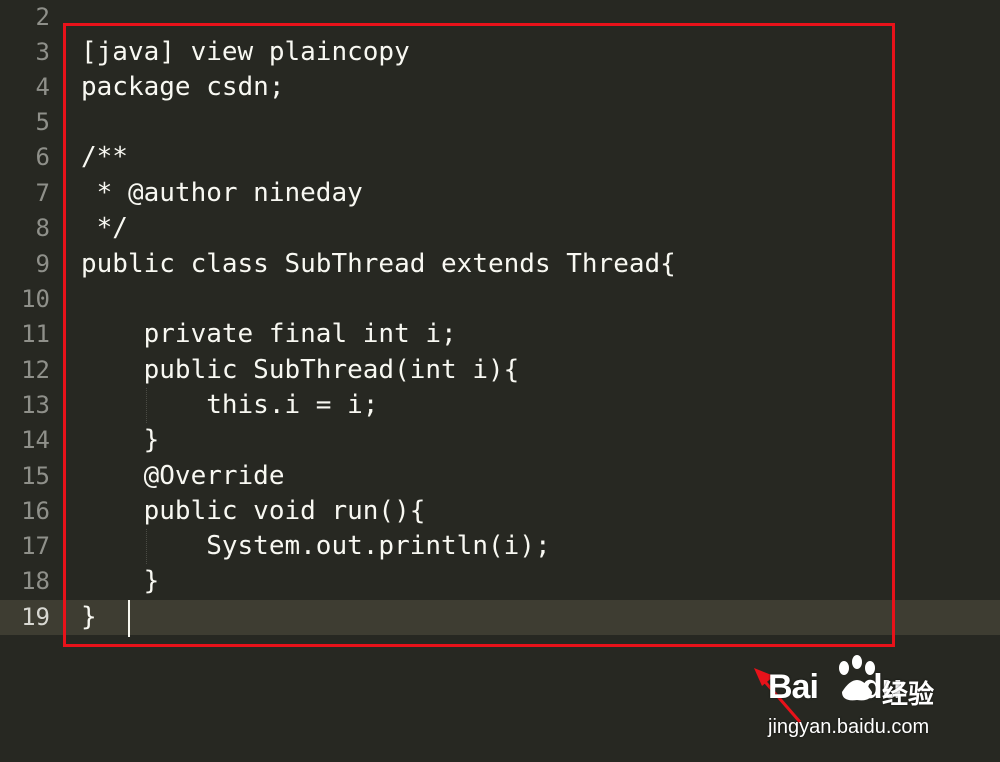  What do you see at coordinates (908, 695) in the screenshot?
I see `watermark-product: 经验` at bounding box center [908, 695].